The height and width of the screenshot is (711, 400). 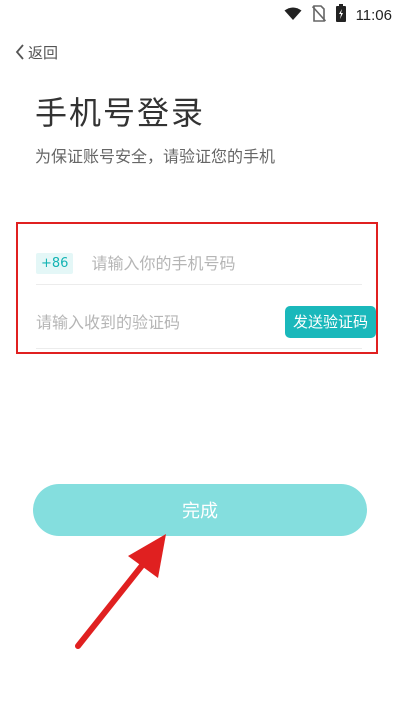 I want to click on page-title: 手机号登录, so click(x=120, y=113).